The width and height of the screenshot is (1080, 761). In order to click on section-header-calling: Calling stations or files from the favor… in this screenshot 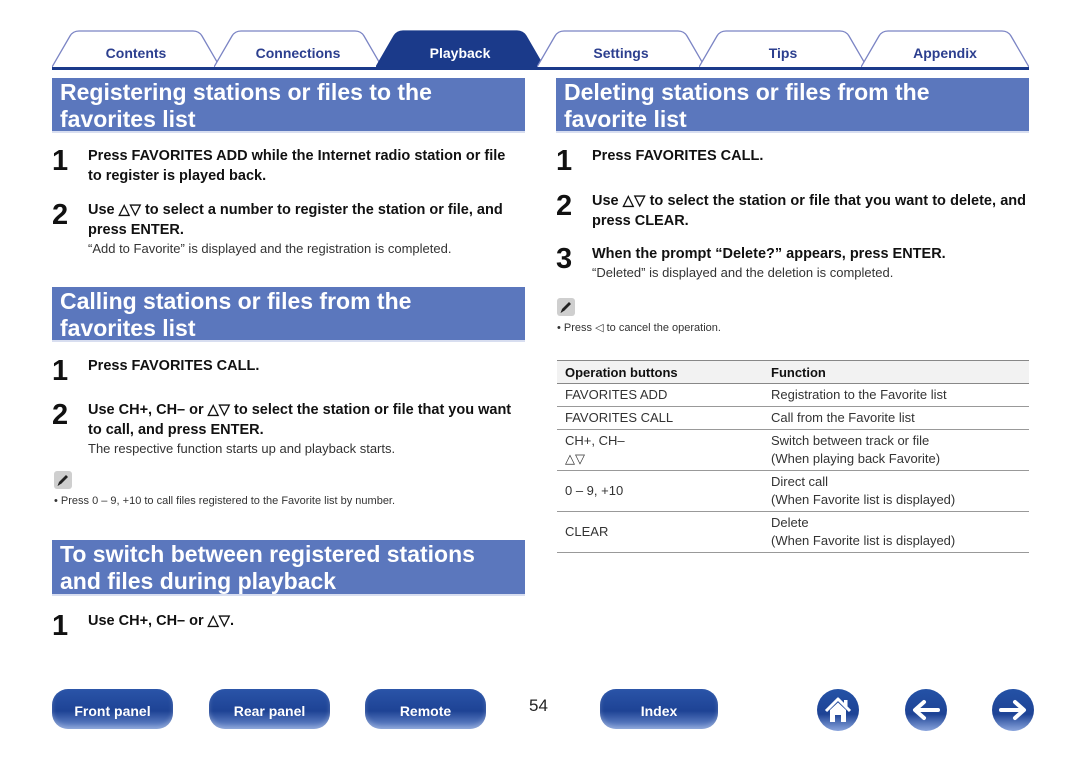, I will do `click(288, 314)`.